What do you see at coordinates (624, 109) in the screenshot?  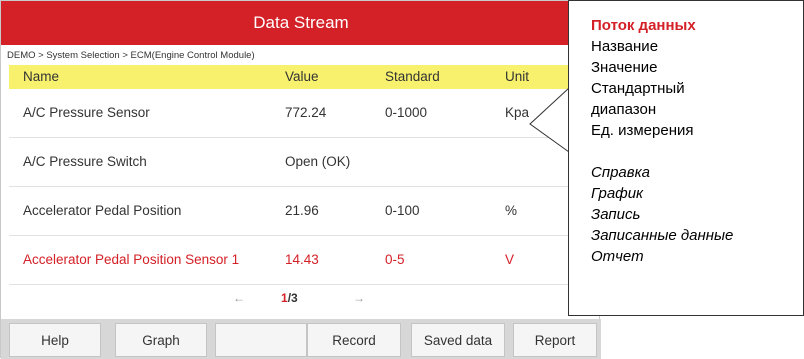 I see `callout-line: диапазон` at bounding box center [624, 109].